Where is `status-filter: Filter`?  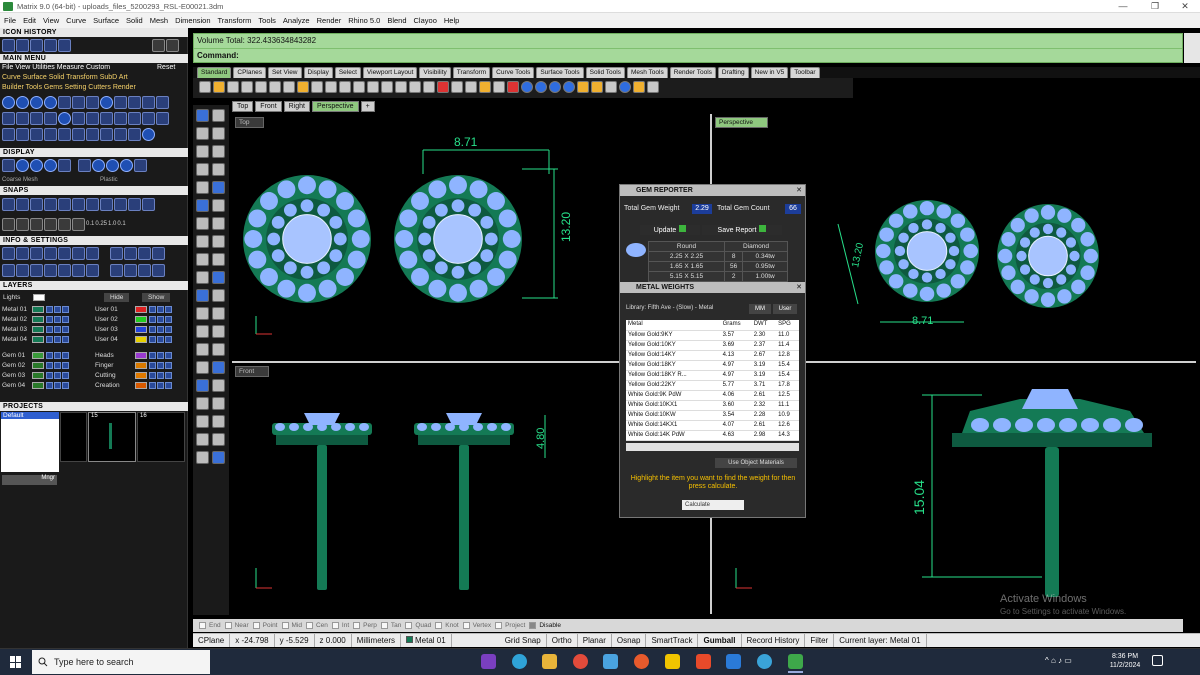 status-filter: Filter is located at coordinates (820, 640).